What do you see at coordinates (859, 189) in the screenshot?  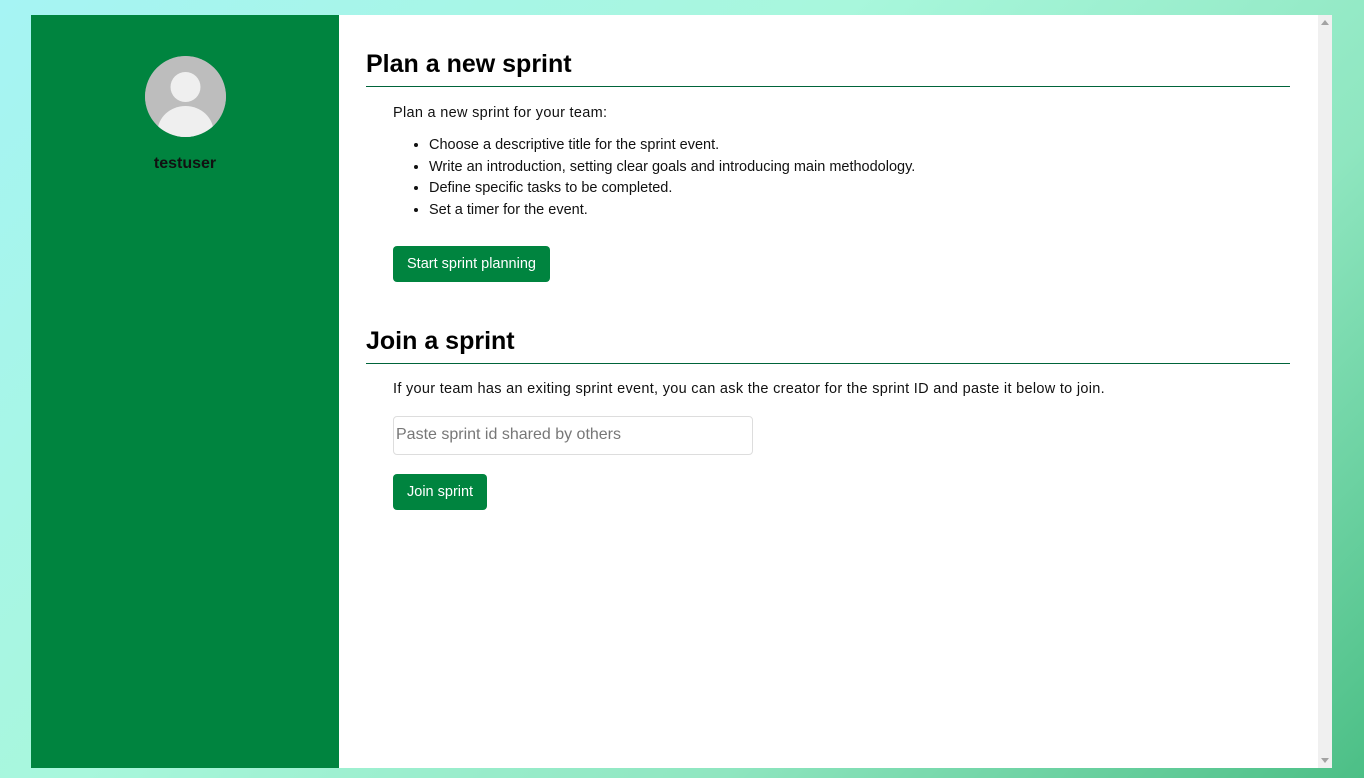 I see `list-item: Define specific tasks to be completed.` at bounding box center [859, 189].